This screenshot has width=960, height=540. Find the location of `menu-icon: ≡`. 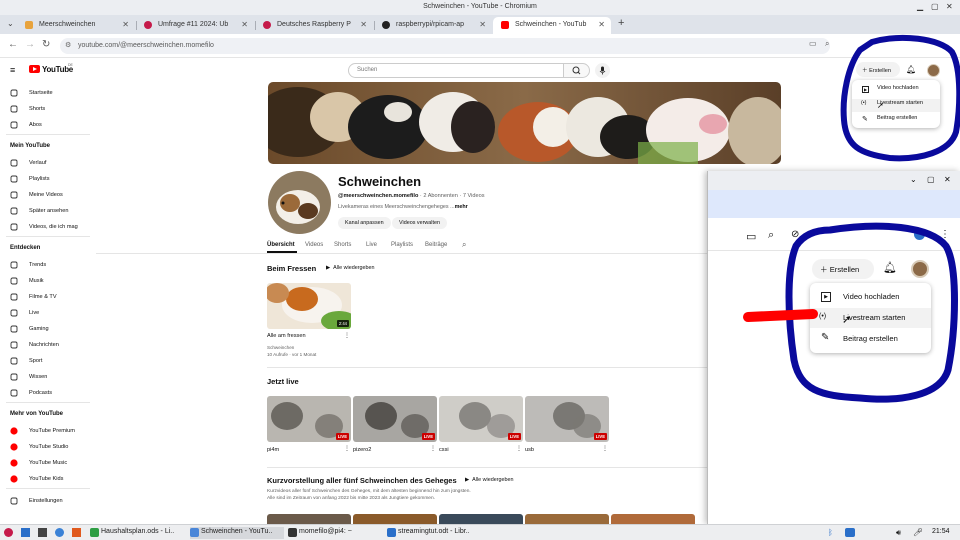

menu-icon: ≡ is located at coordinates (12, 70).